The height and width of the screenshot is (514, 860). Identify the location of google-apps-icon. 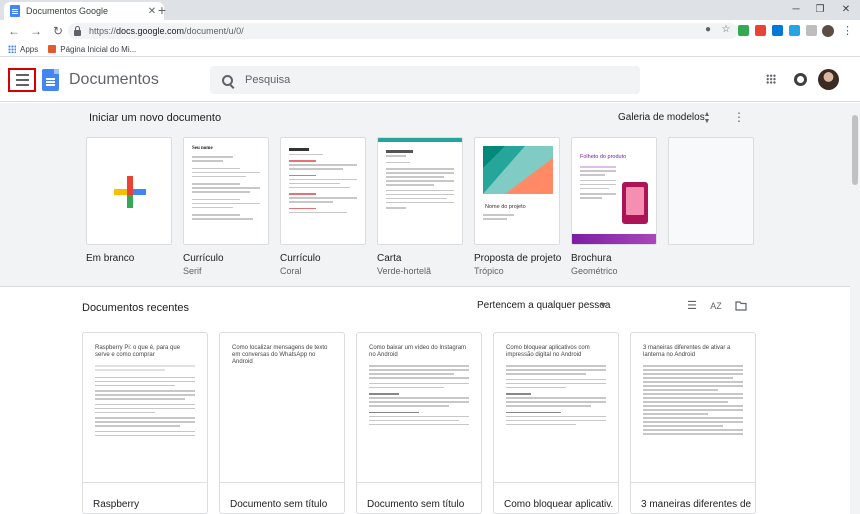
(771, 79).